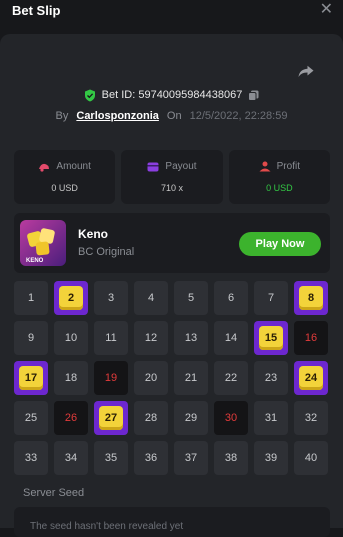 The width and height of the screenshot is (343, 537). What do you see at coordinates (31, 458) in the screenshot?
I see `keno-cell: 33` at bounding box center [31, 458].